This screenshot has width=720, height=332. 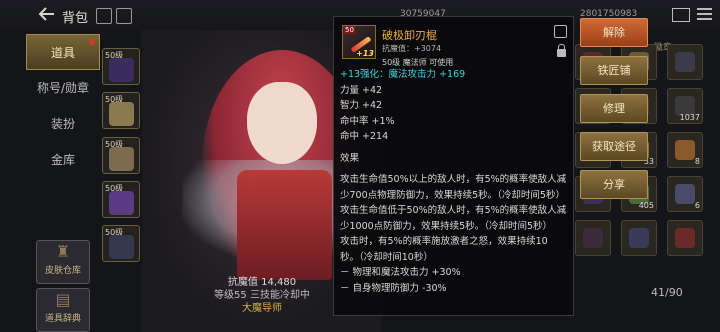 I want to click on unequip-button: 解除, so click(x=614, y=32).